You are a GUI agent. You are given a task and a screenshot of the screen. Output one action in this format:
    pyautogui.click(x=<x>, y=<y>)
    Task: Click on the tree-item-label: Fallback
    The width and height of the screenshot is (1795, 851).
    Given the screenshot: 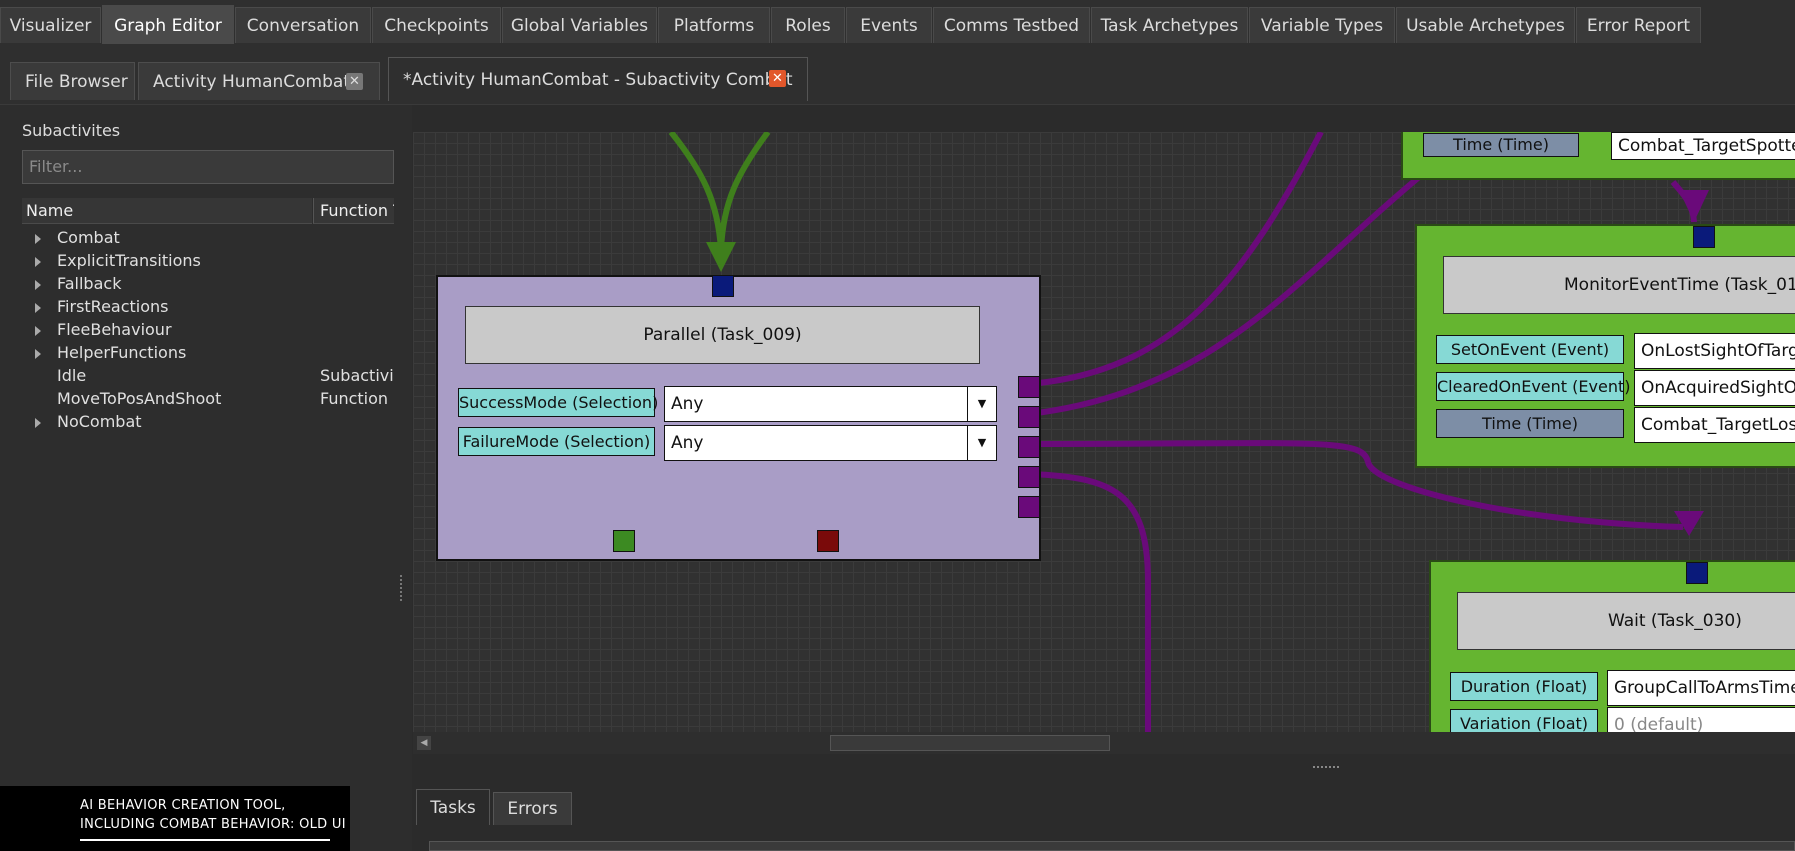 What is the action you would take?
    pyautogui.click(x=89, y=283)
    